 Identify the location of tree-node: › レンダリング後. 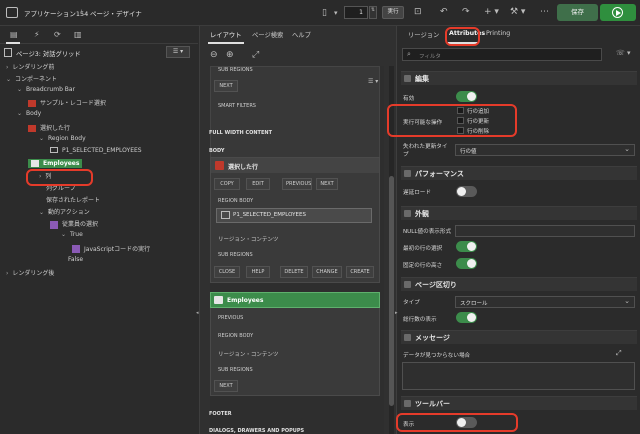
(30, 272).